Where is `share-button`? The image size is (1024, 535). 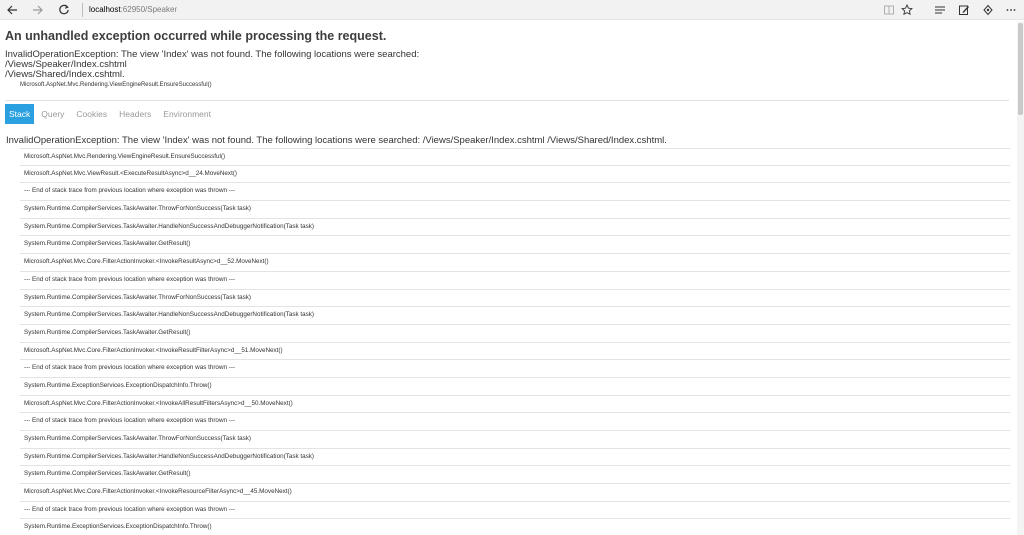
share-button is located at coordinates (988, 10).